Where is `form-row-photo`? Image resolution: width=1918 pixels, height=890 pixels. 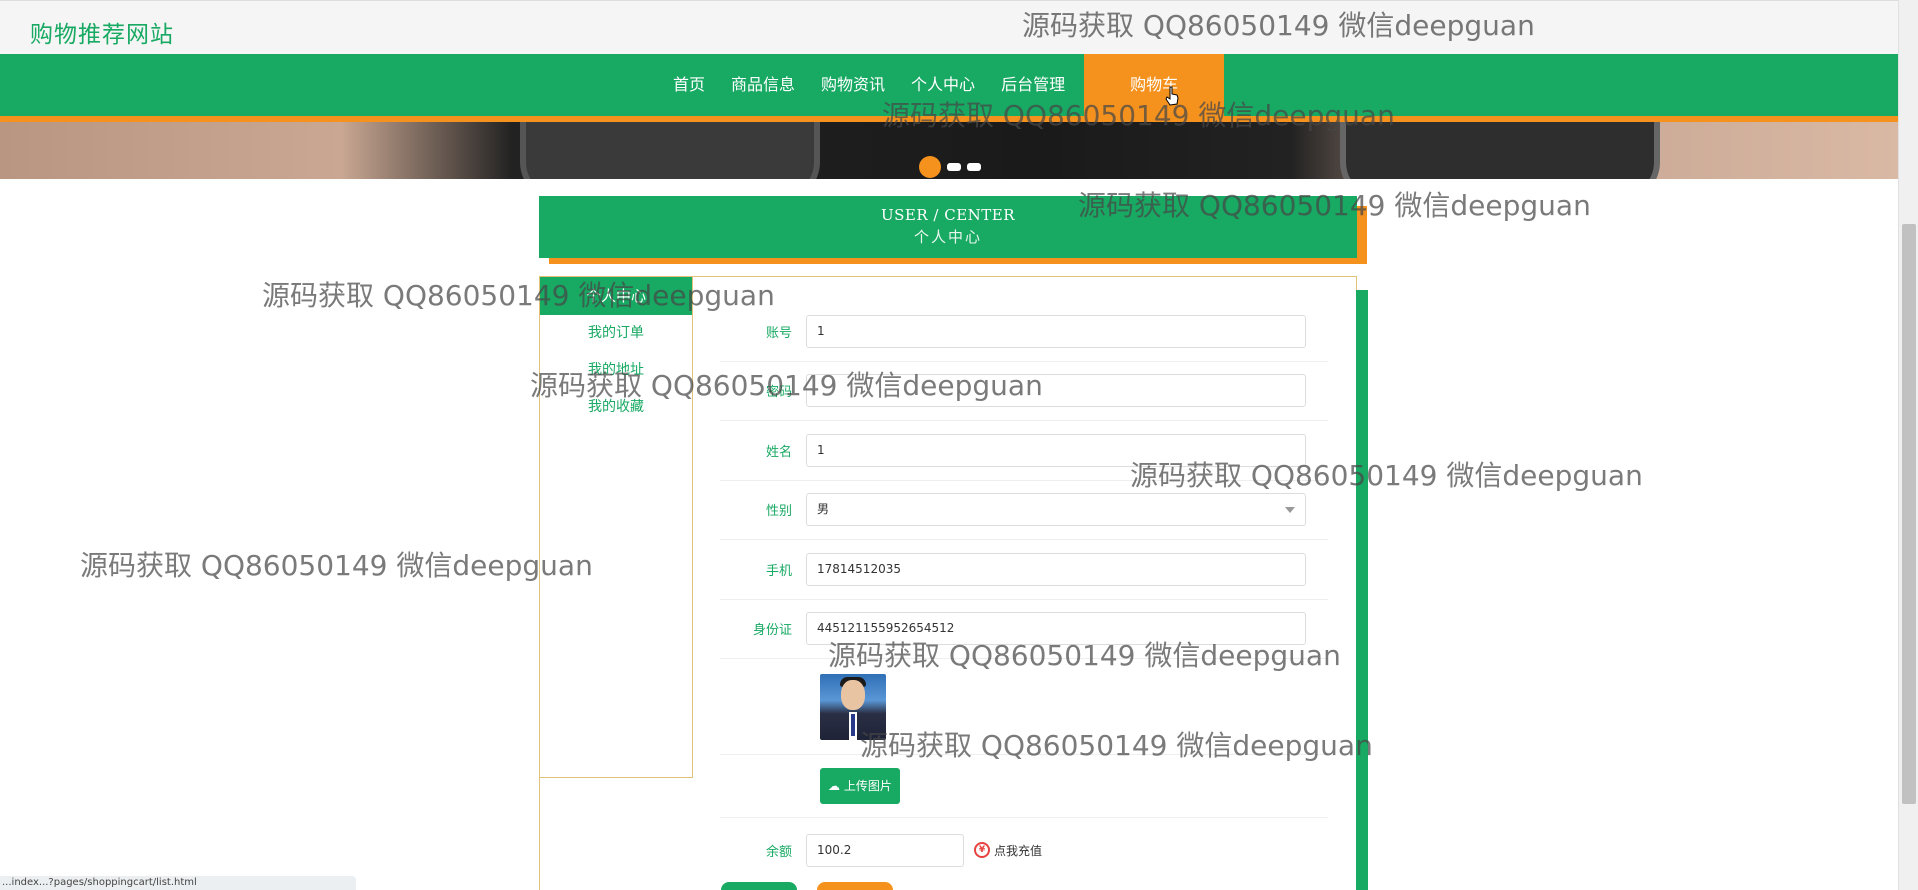 form-row-photo is located at coordinates (1024, 707).